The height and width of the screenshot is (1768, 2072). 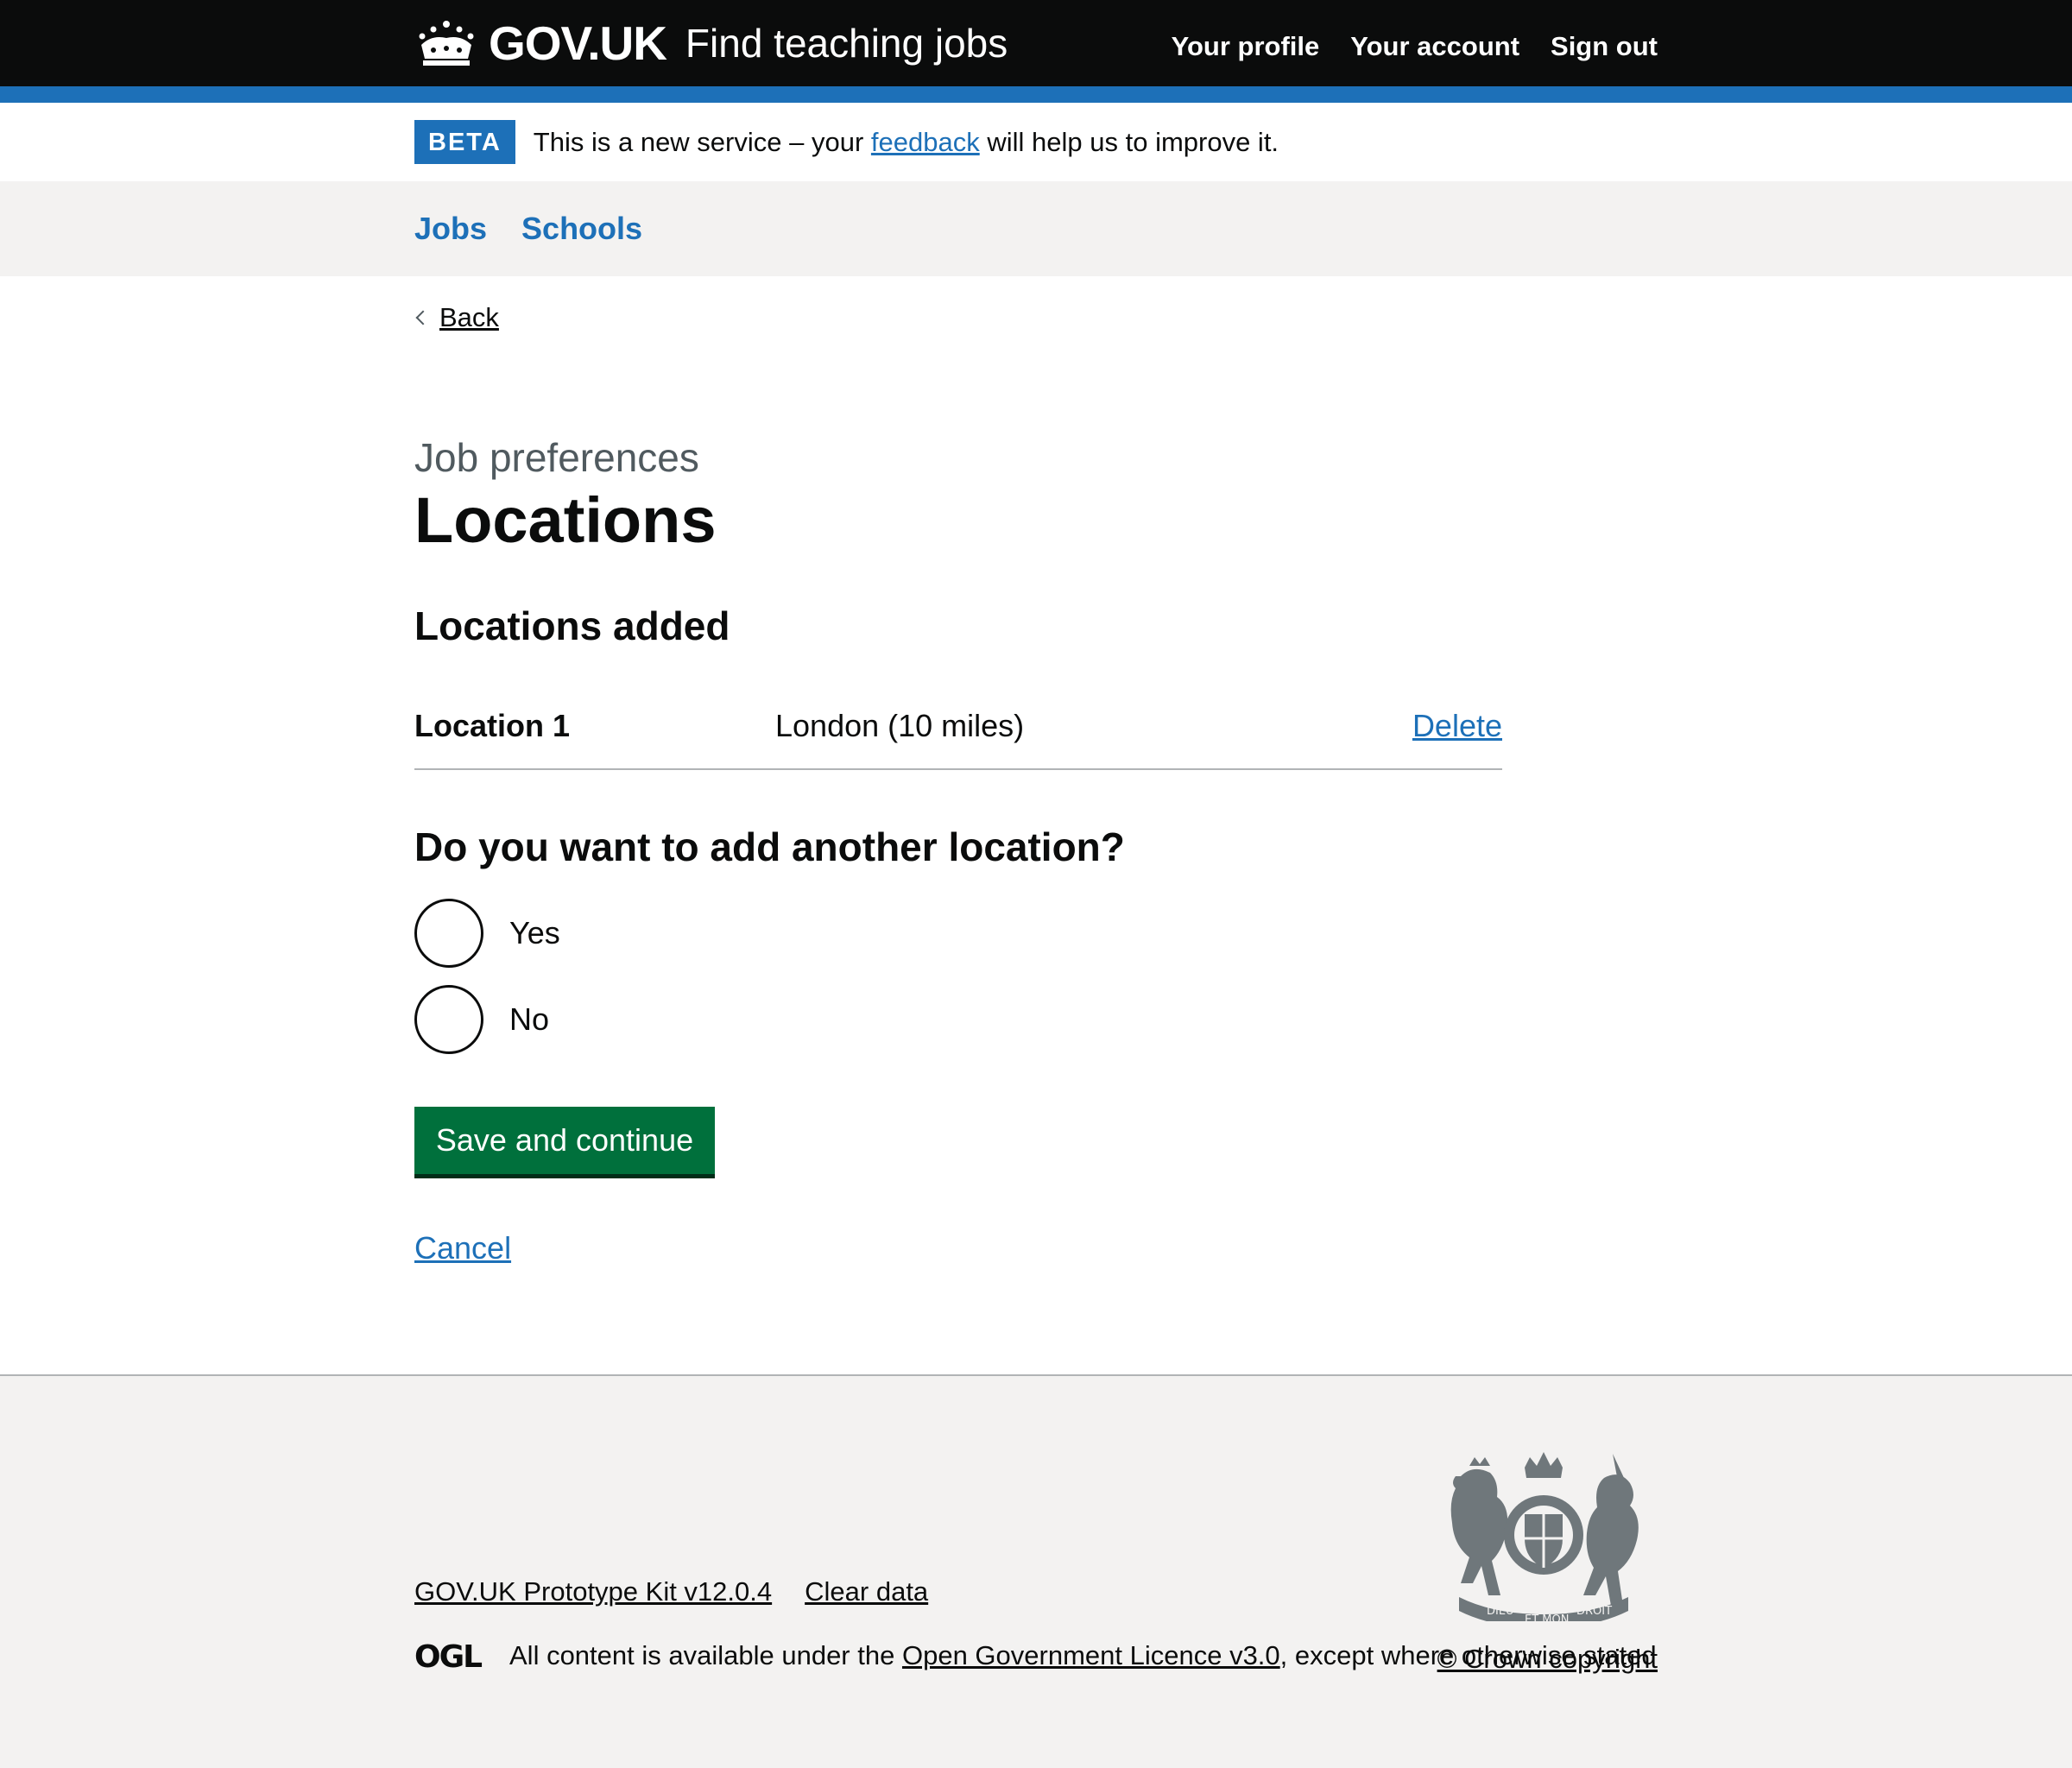 I want to click on crown-icon, so click(x=446, y=44).